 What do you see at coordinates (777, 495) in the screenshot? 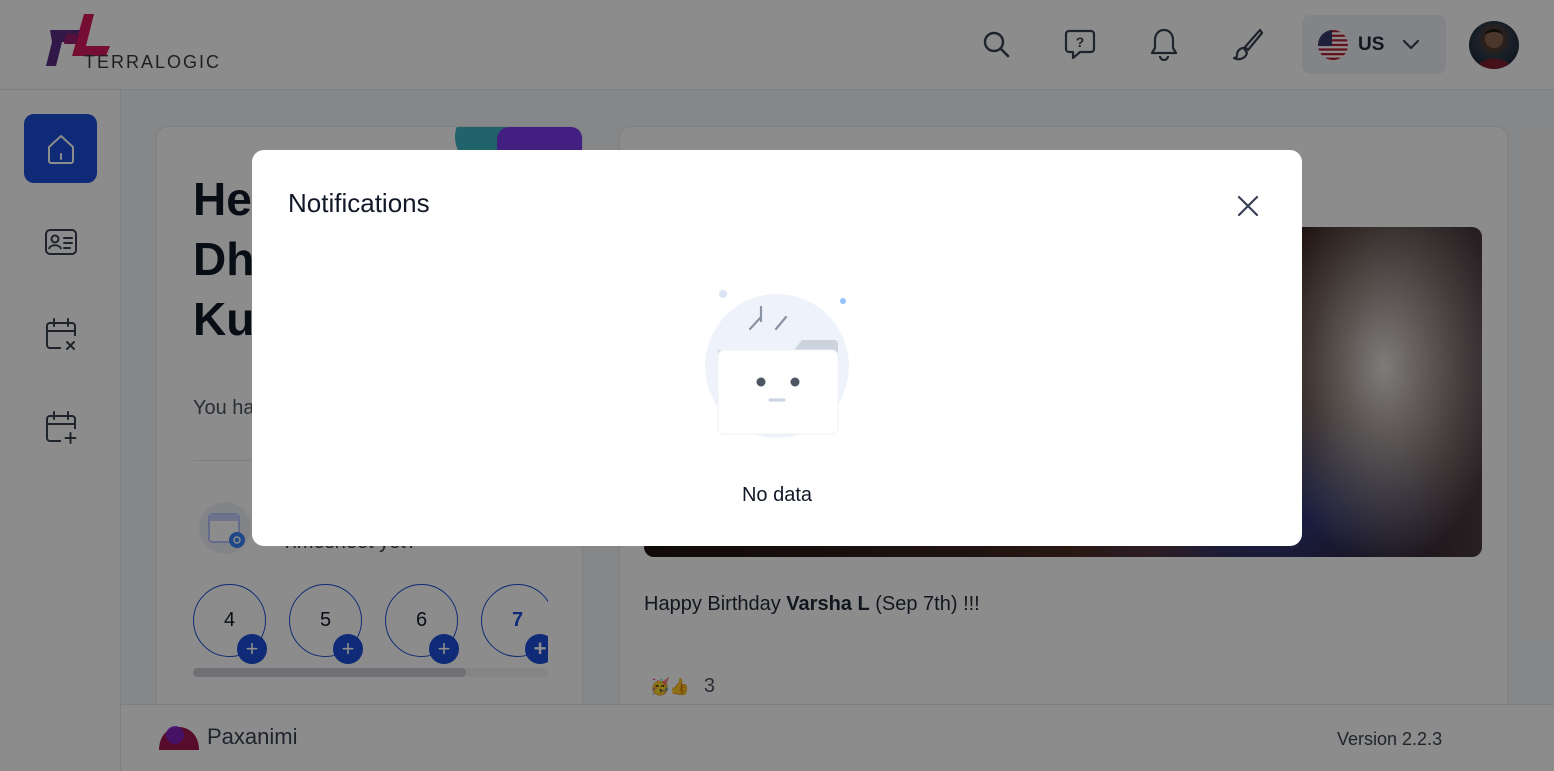
I see `empty-state-text: No data` at bounding box center [777, 495].